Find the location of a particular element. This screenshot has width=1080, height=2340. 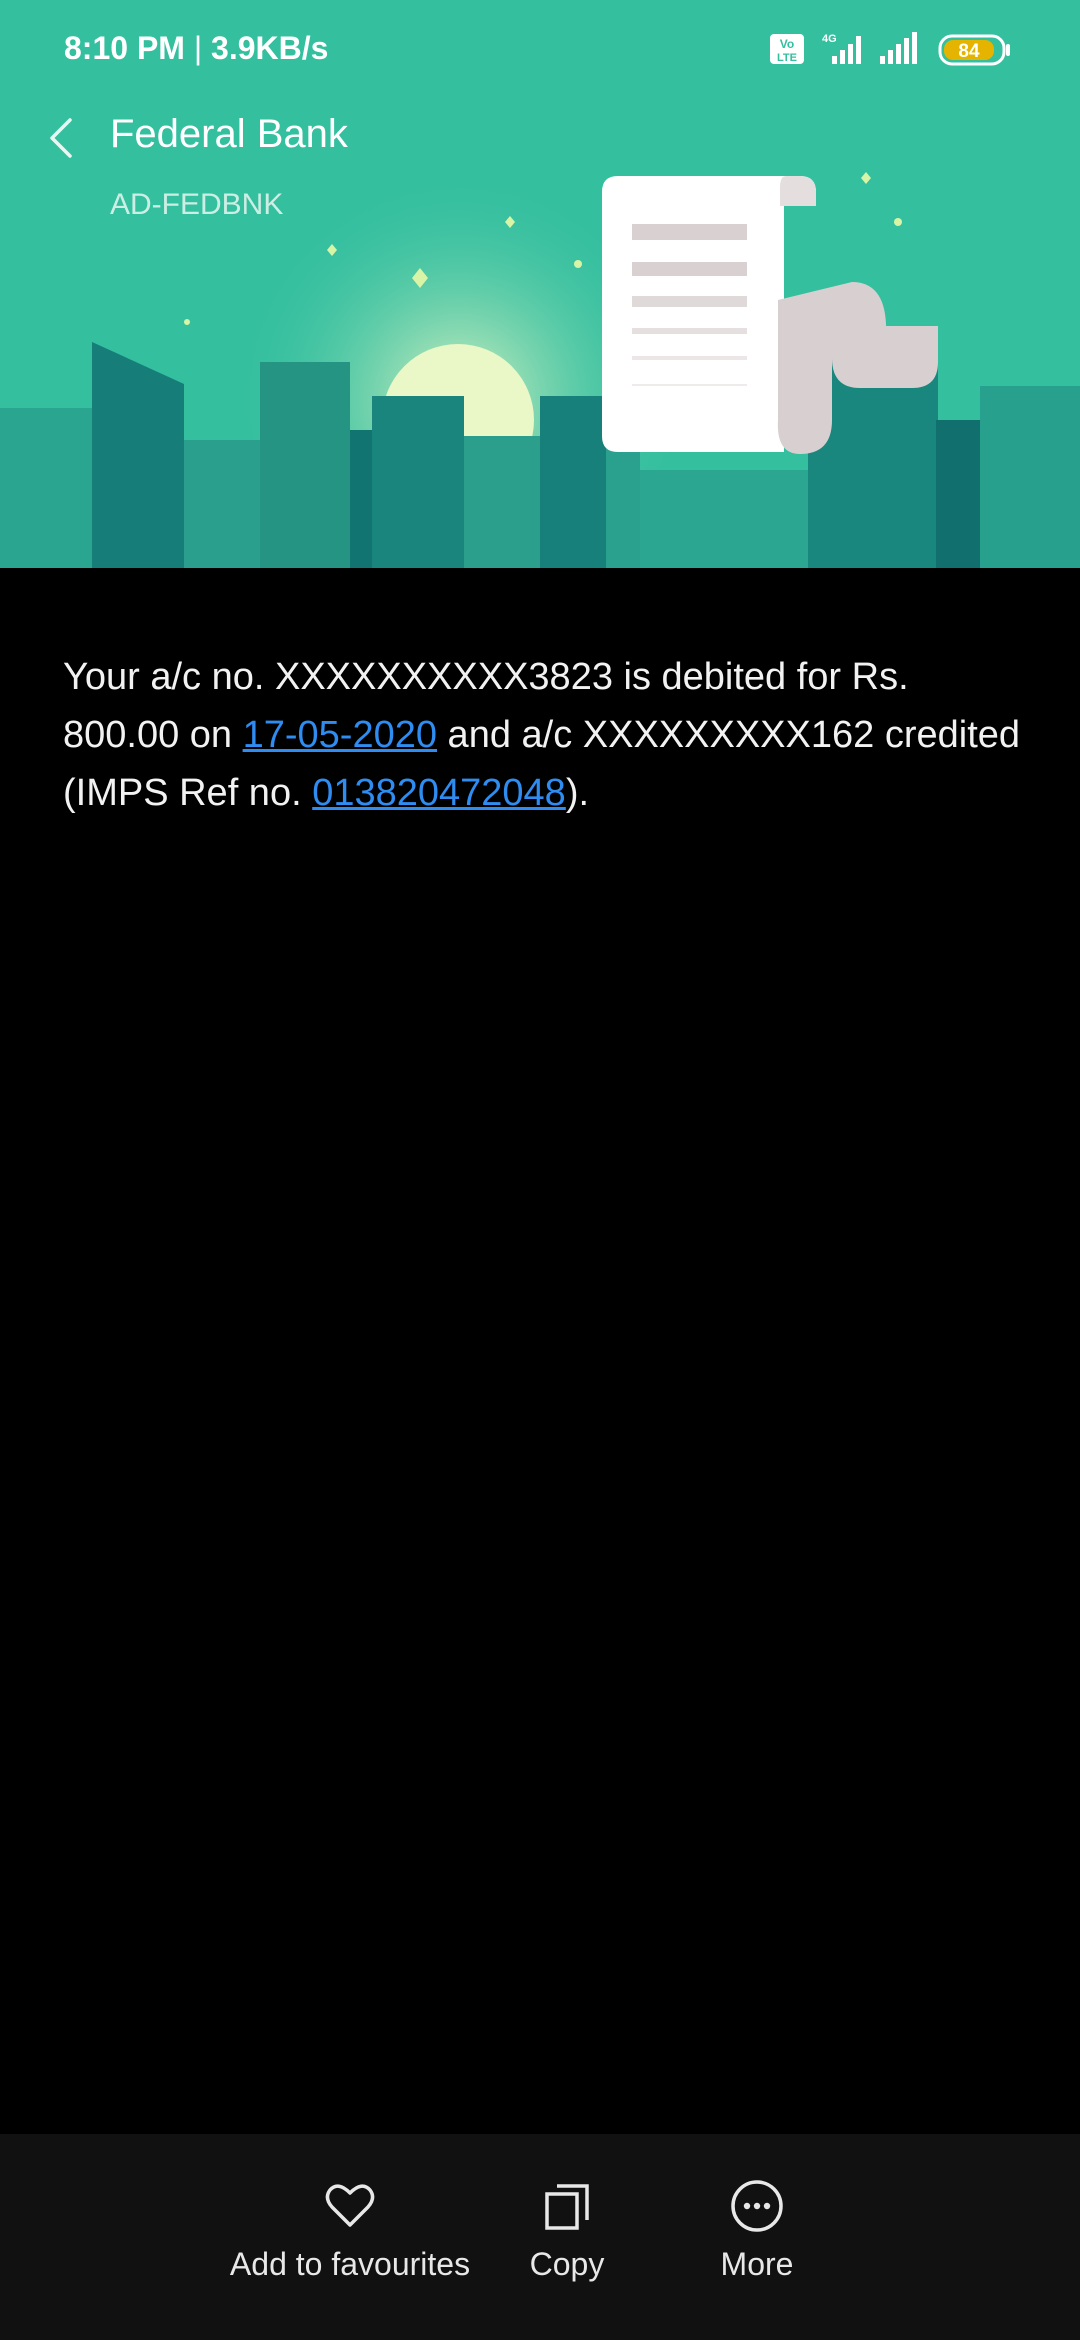

status-time: 8:10 PM | 3.9KB/s is located at coordinates (196, 48).